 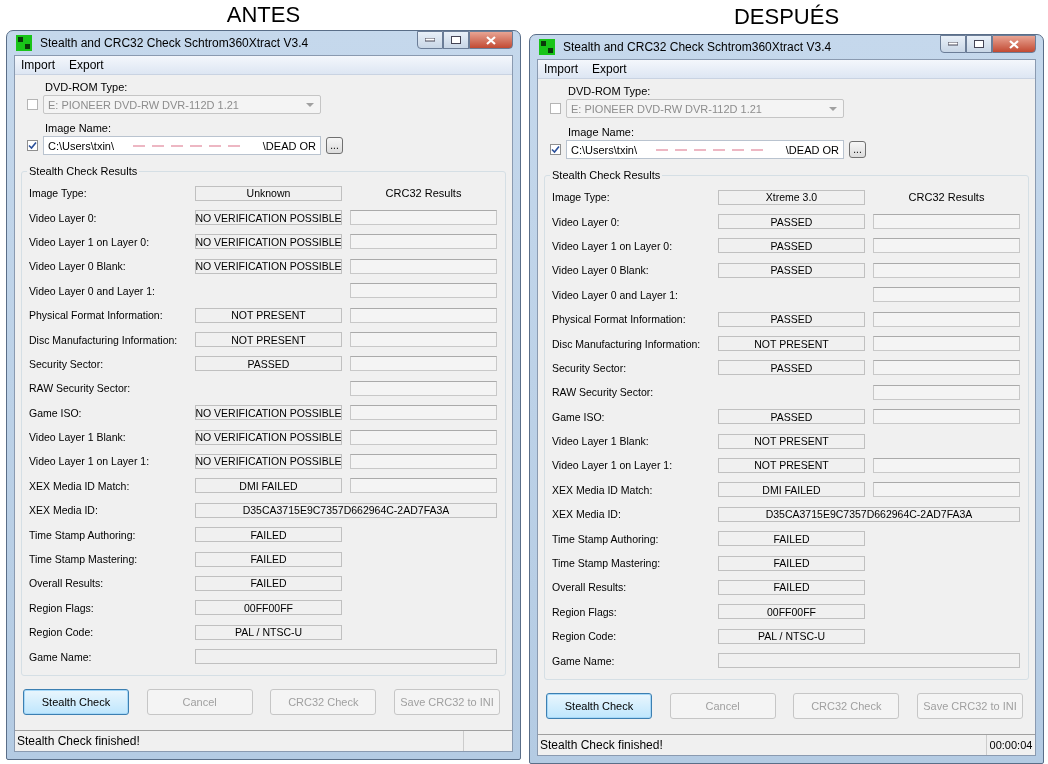 I want to click on field-label: Game Name:, so click(x=584, y=660).